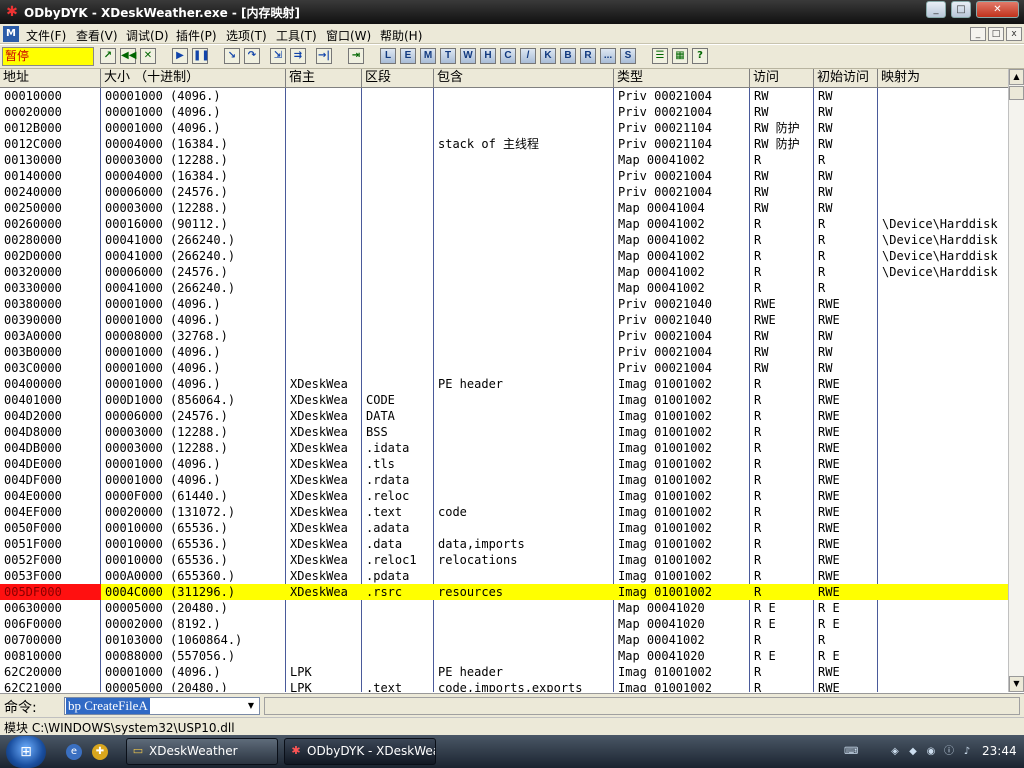 The height and width of the screenshot is (768, 1024). What do you see at coordinates (296, 35) in the screenshot?
I see `menu-tools: 工具(T)` at bounding box center [296, 35].